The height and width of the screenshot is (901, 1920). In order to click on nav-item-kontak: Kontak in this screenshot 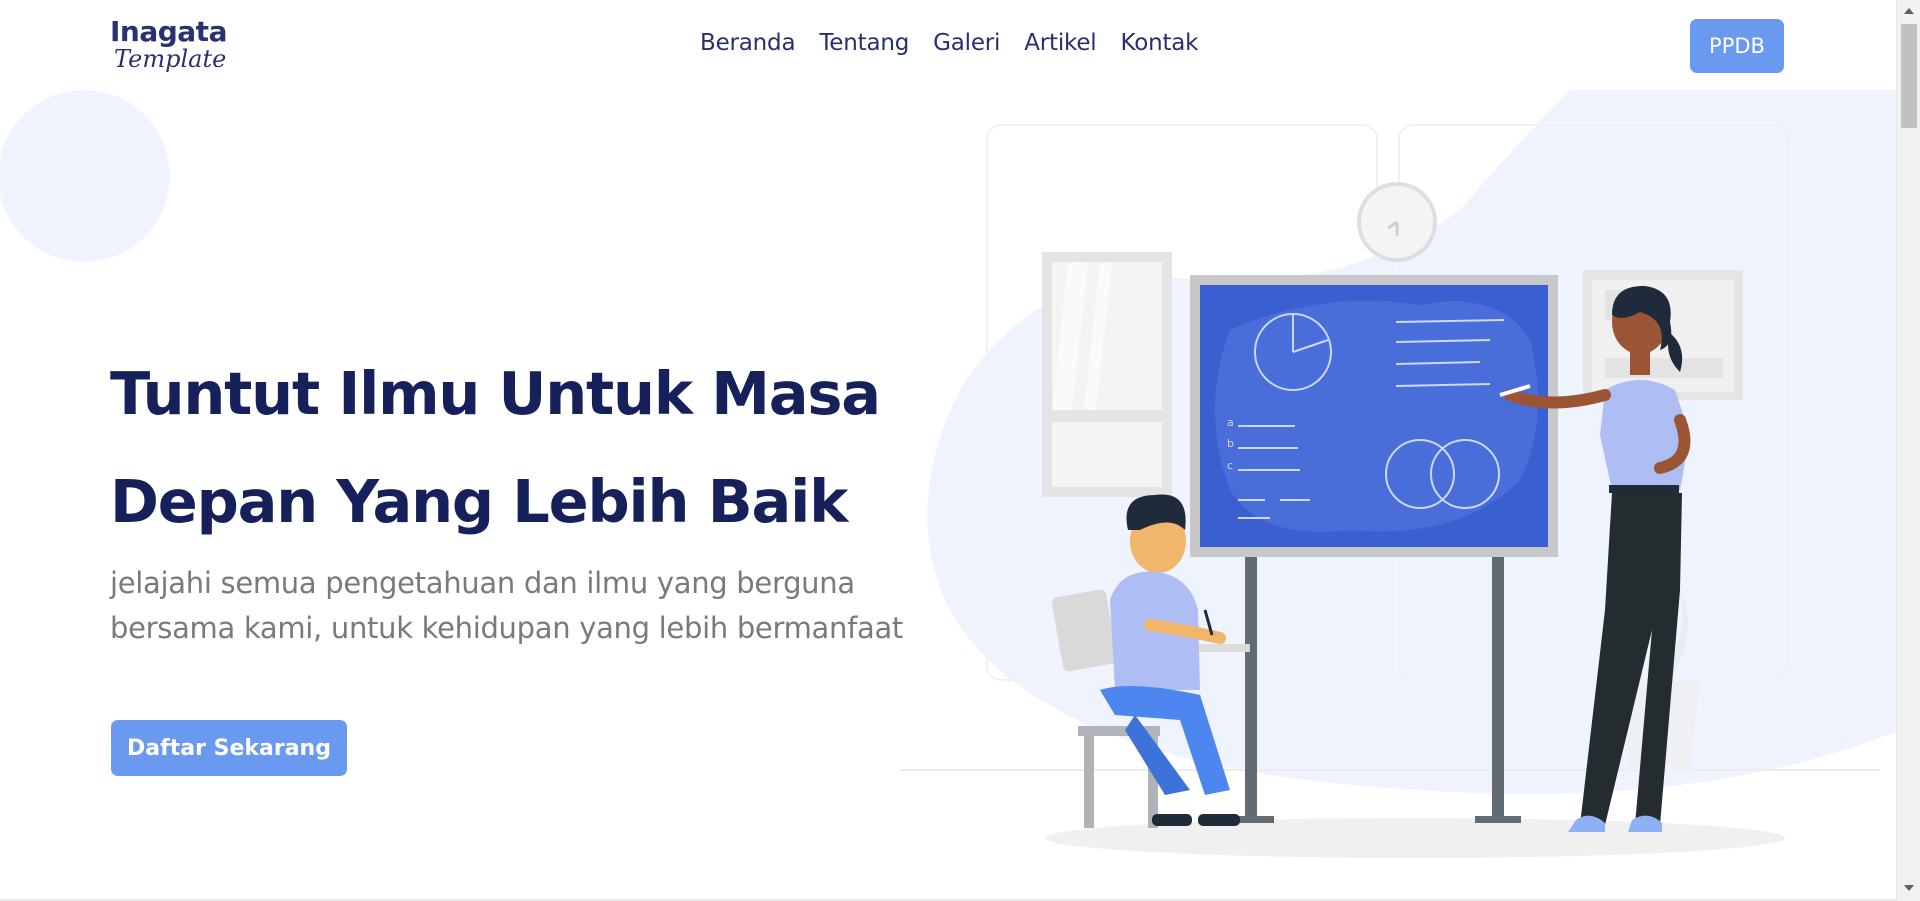, I will do `click(1159, 43)`.